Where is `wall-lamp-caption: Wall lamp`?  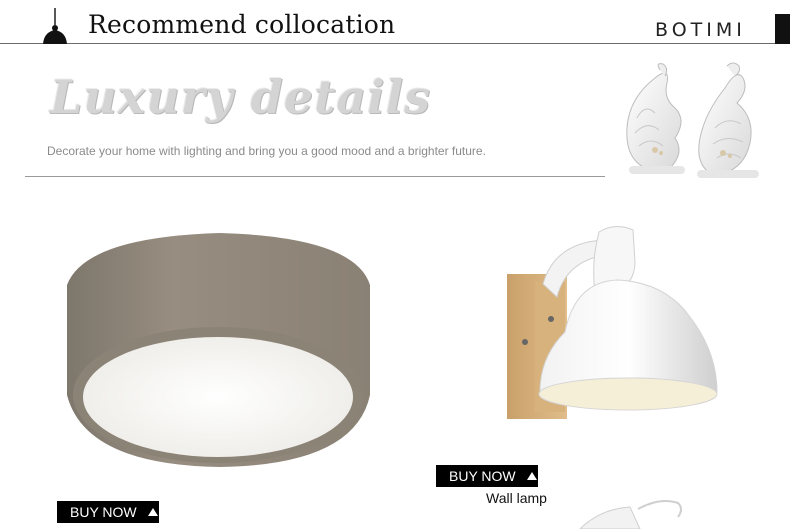
wall-lamp-caption: Wall lamp is located at coordinates (516, 498).